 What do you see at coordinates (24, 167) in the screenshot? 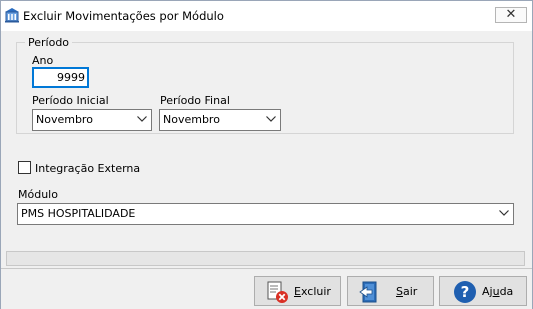
I see `integracao-externa-checkbox` at bounding box center [24, 167].